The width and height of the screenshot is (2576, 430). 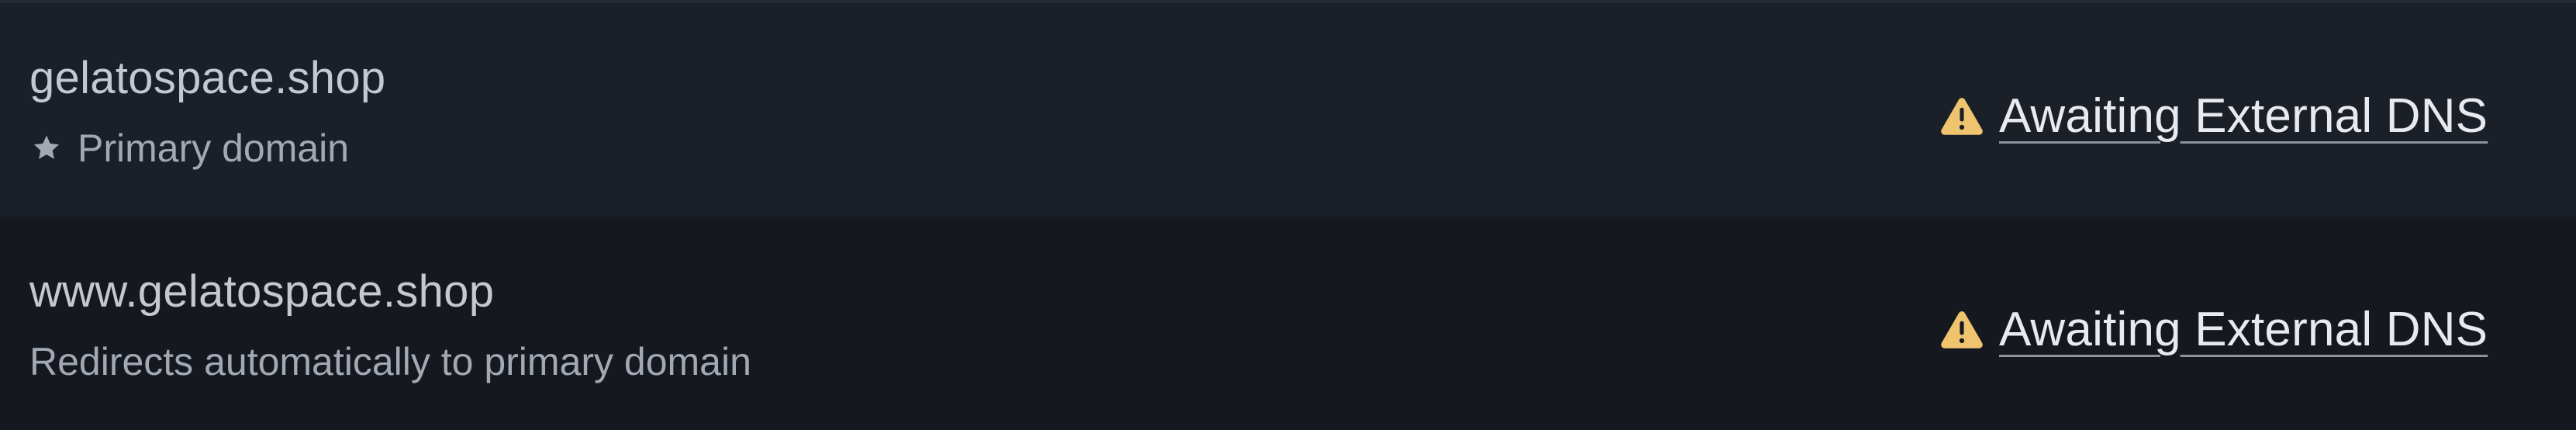 I want to click on primary-domain-label: Primary domain, so click(x=189, y=148).